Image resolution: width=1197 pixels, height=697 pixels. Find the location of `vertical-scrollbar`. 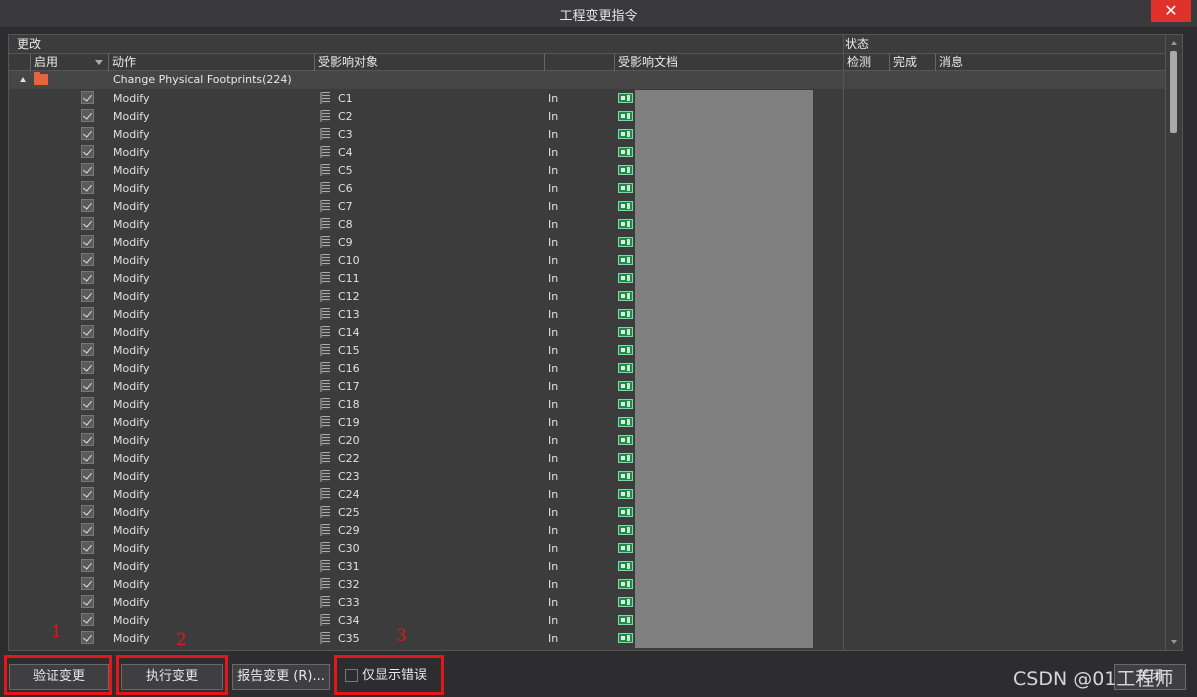

vertical-scrollbar is located at coordinates (1173, 342).